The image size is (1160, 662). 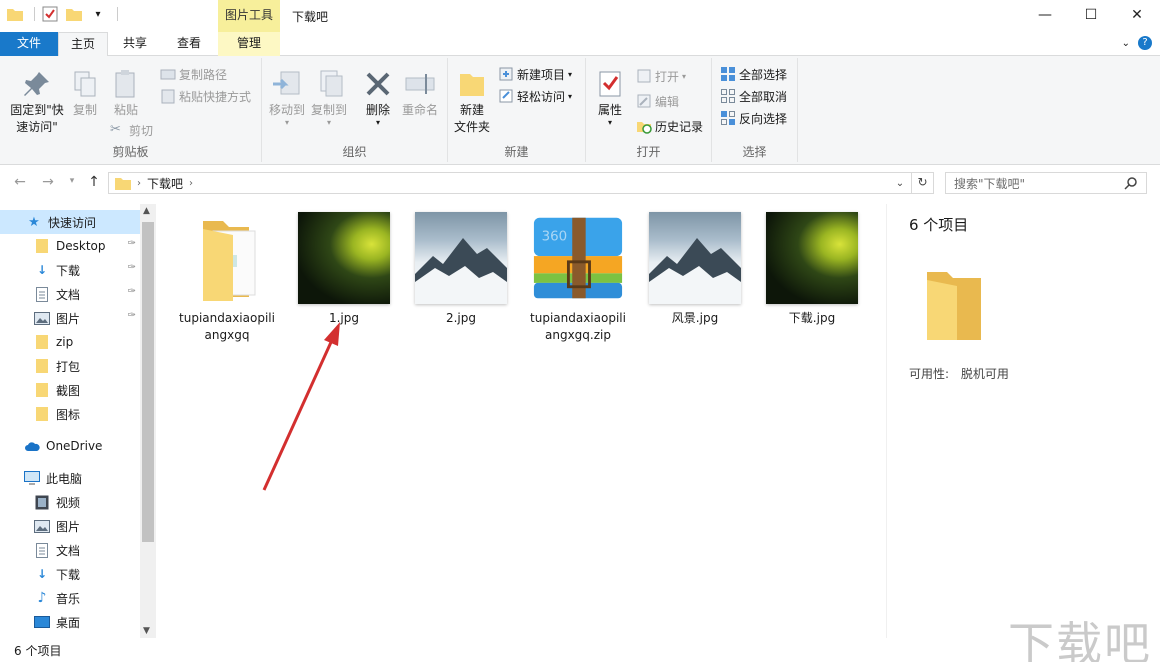 I want to click on nav-pc-pictures-label: 图片, so click(x=68, y=526).